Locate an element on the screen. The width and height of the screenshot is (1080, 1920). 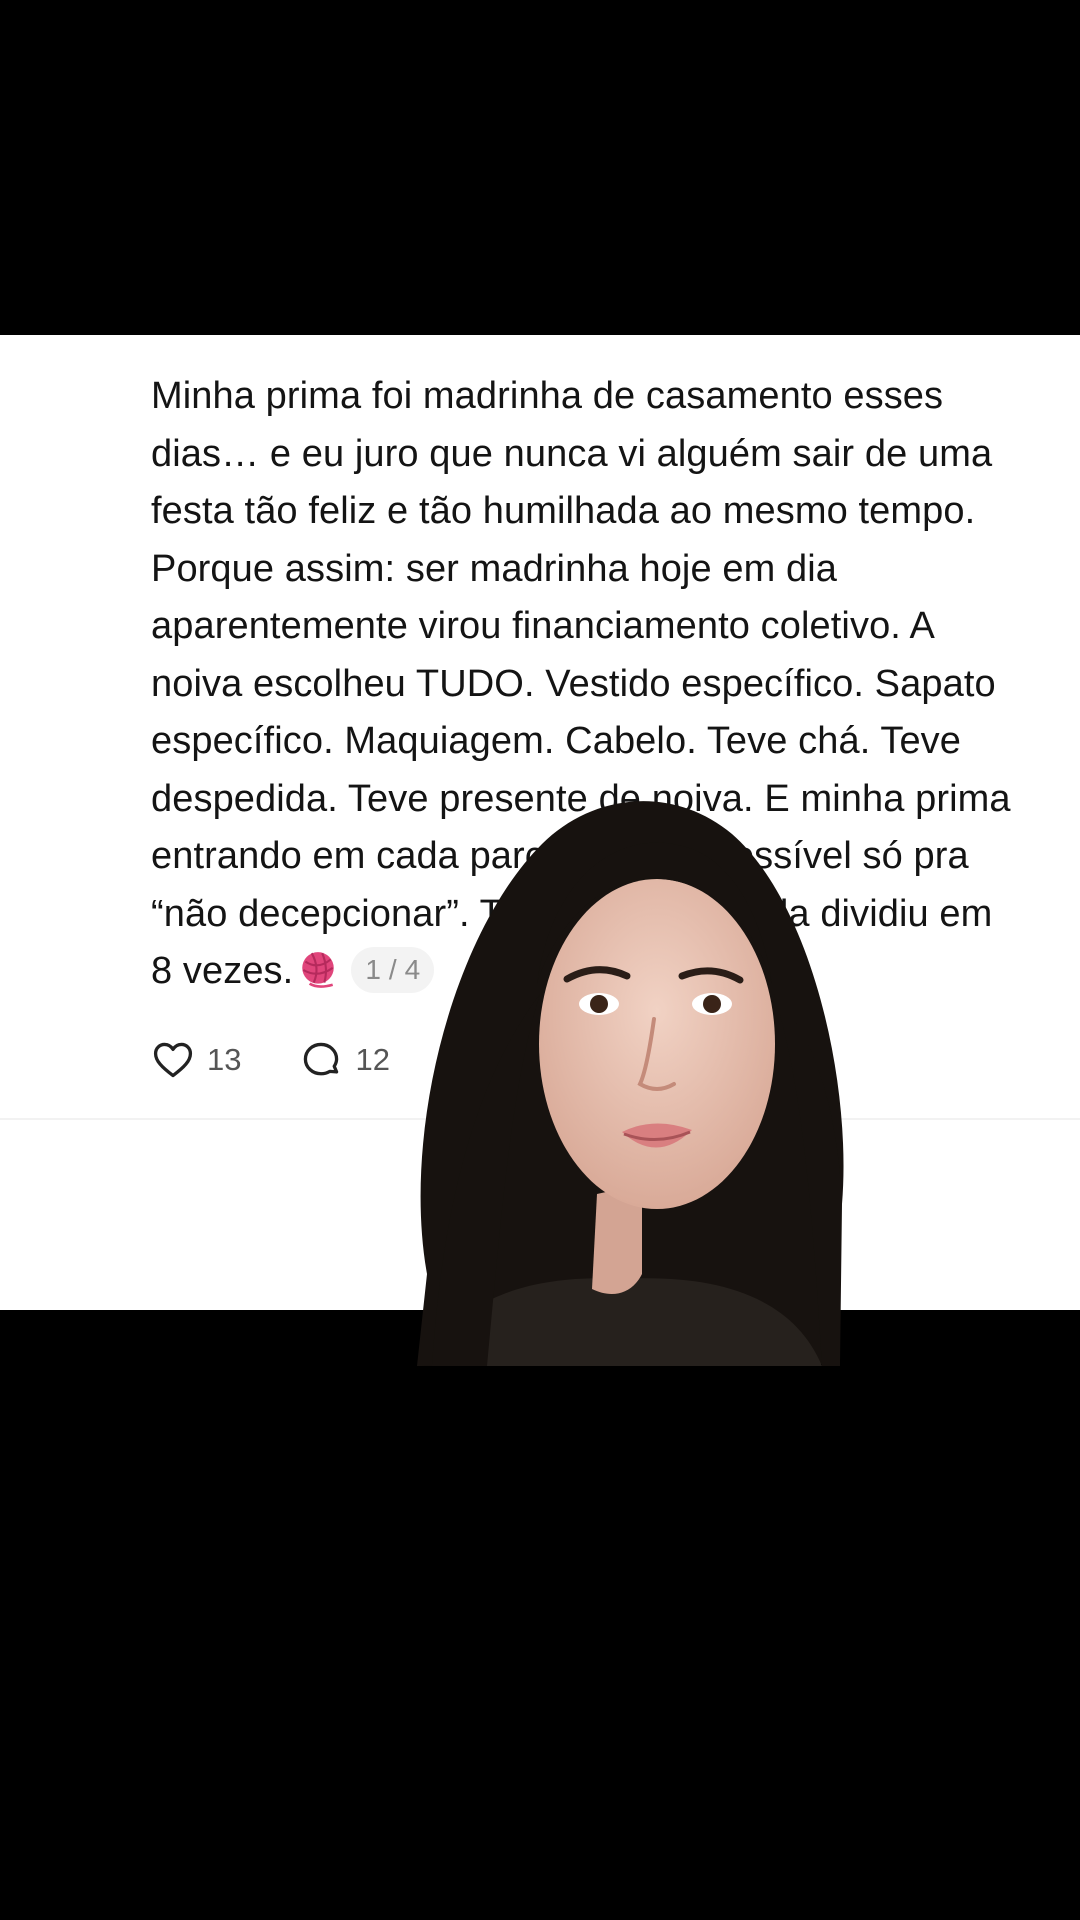
post-line: Porque assim: ser madrinha hoje em dia is located at coordinates (494, 568).